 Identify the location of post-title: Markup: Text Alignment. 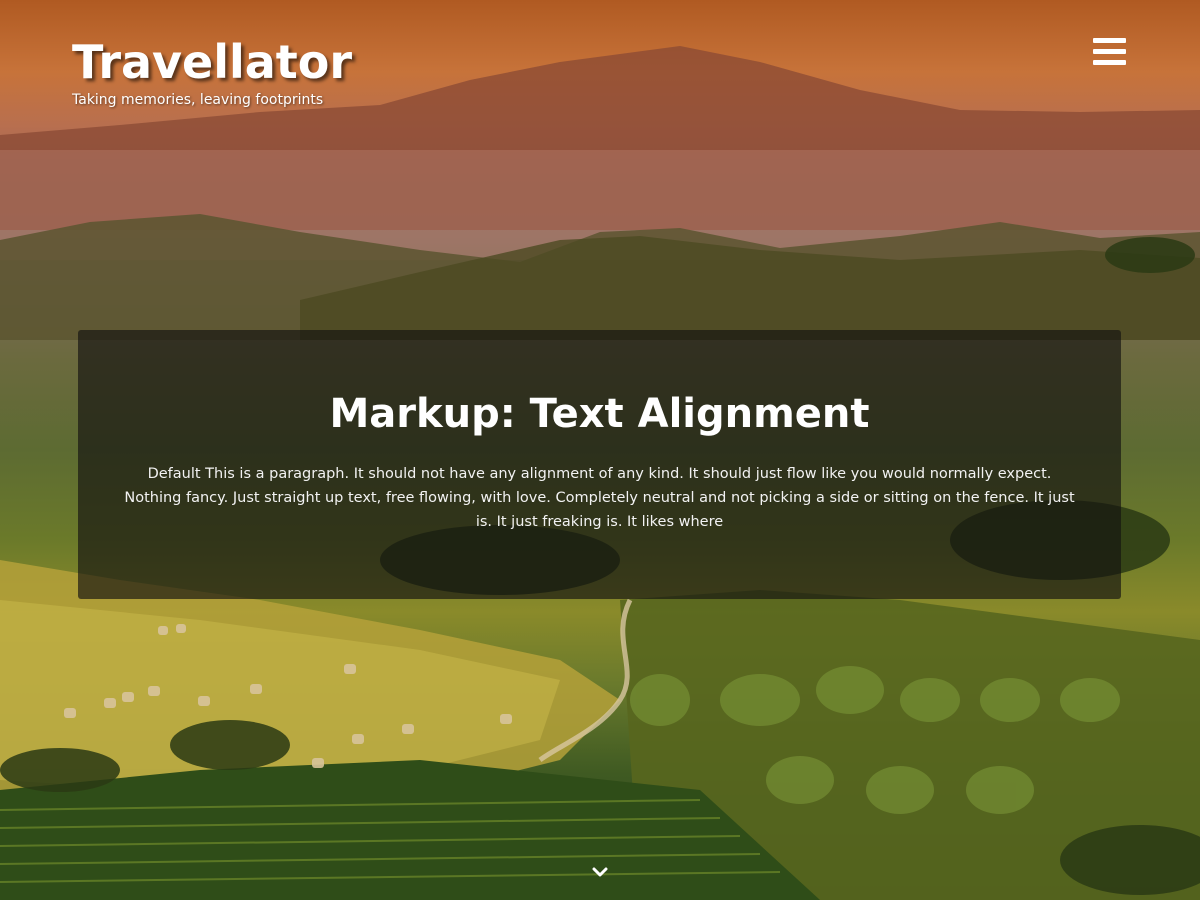
(599, 414).